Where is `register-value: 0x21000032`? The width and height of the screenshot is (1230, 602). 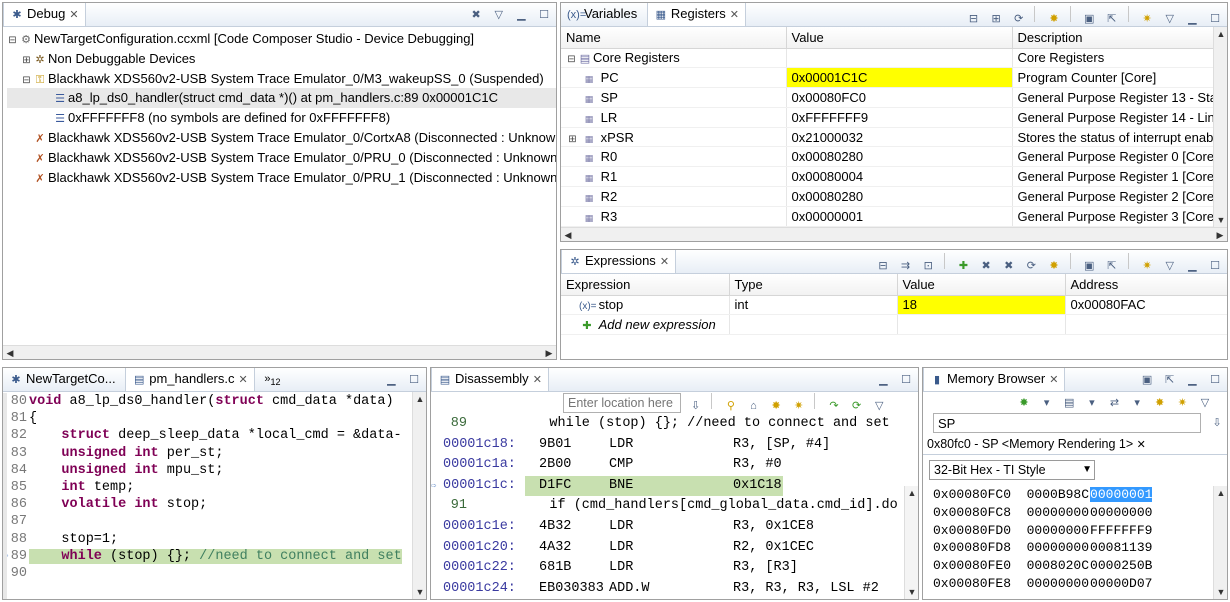
register-value: 0x21000032 is located at coordinates (899, 137).